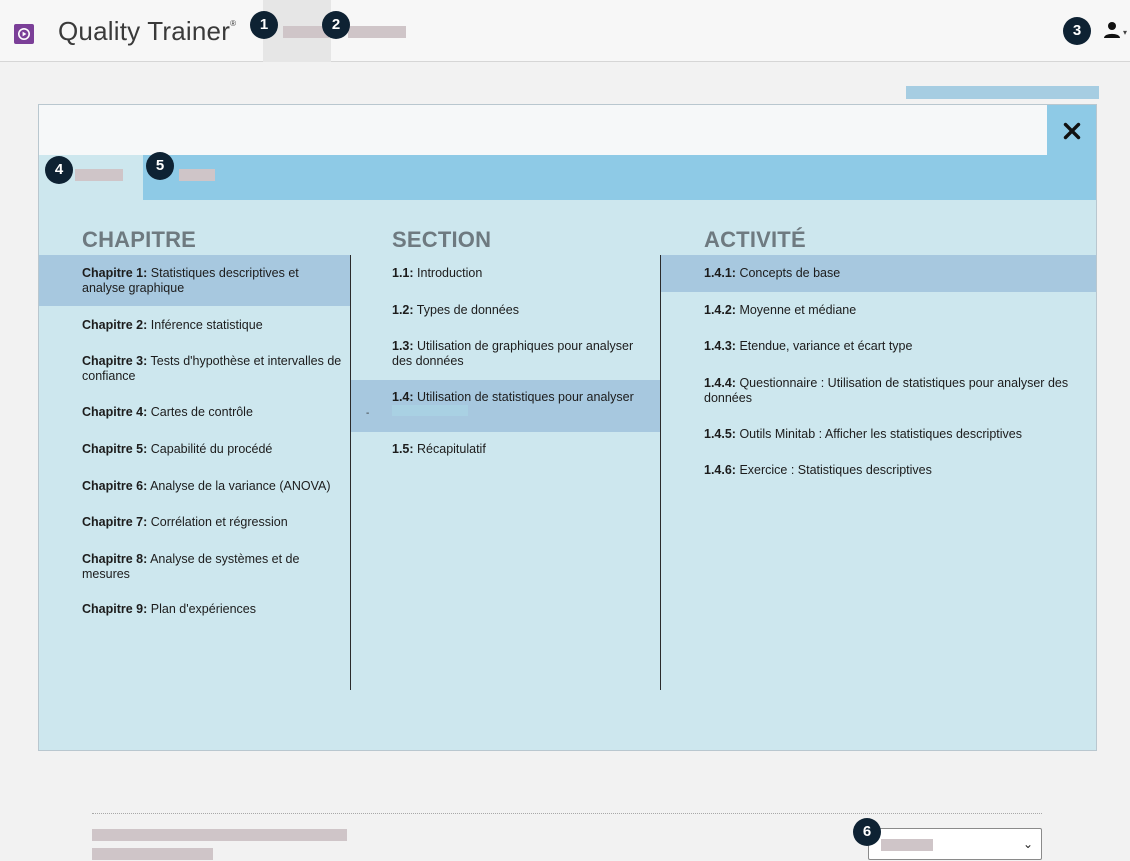 The image size is (1130, 861). Describe the element at coordinates (523, 449) in the screenshot. I see `section-item-1-5: 1.5: Récapitulatif` at that location.